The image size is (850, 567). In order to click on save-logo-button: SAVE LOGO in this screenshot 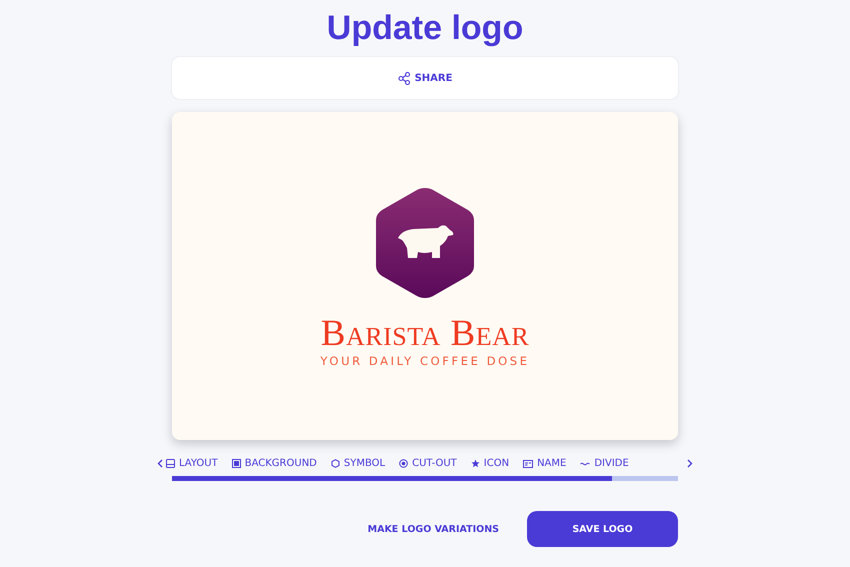, I will do `click(602, 529)`.